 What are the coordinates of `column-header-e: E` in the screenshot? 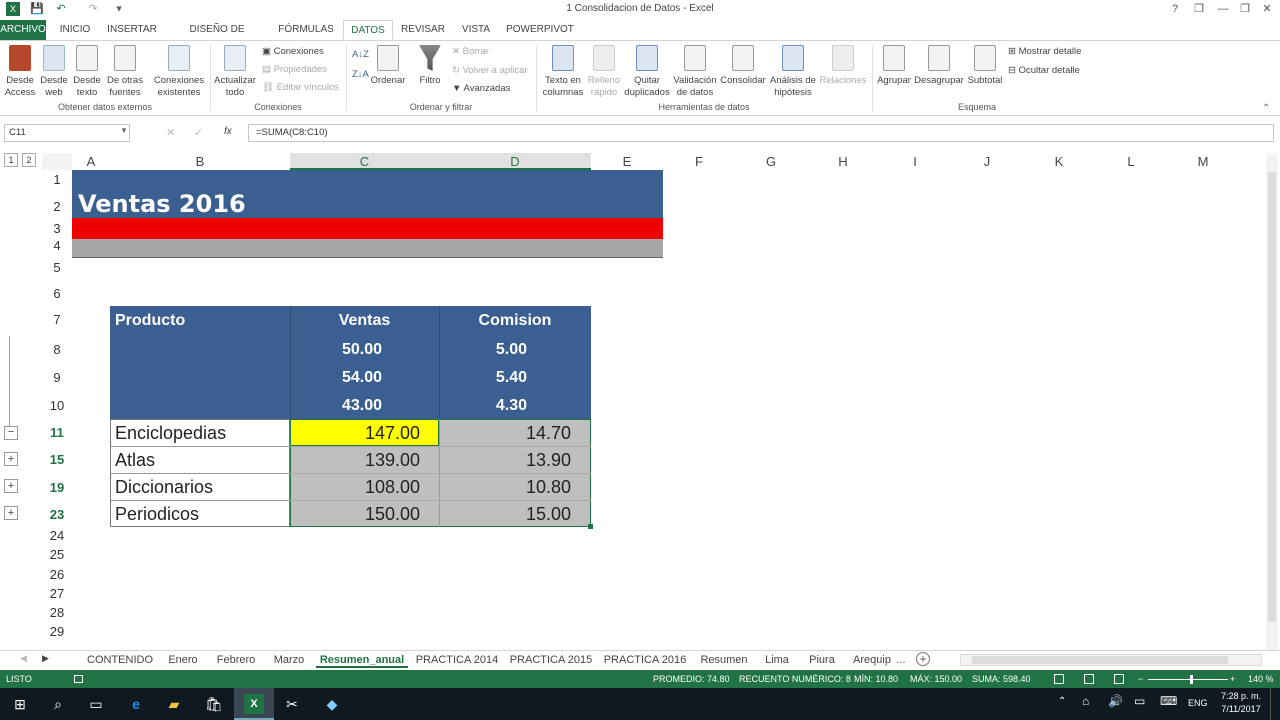 It's located at (627, 161).